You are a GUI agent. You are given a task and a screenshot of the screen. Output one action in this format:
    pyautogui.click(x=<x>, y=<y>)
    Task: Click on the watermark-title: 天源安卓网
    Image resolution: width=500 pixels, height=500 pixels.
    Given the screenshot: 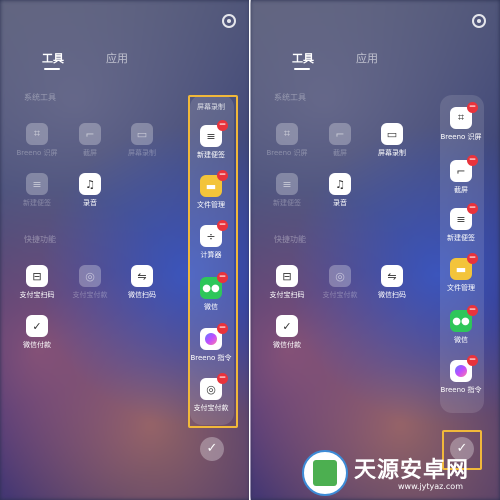 What is the action you would take?
    pyautogui.click(x=412, y=470)
    